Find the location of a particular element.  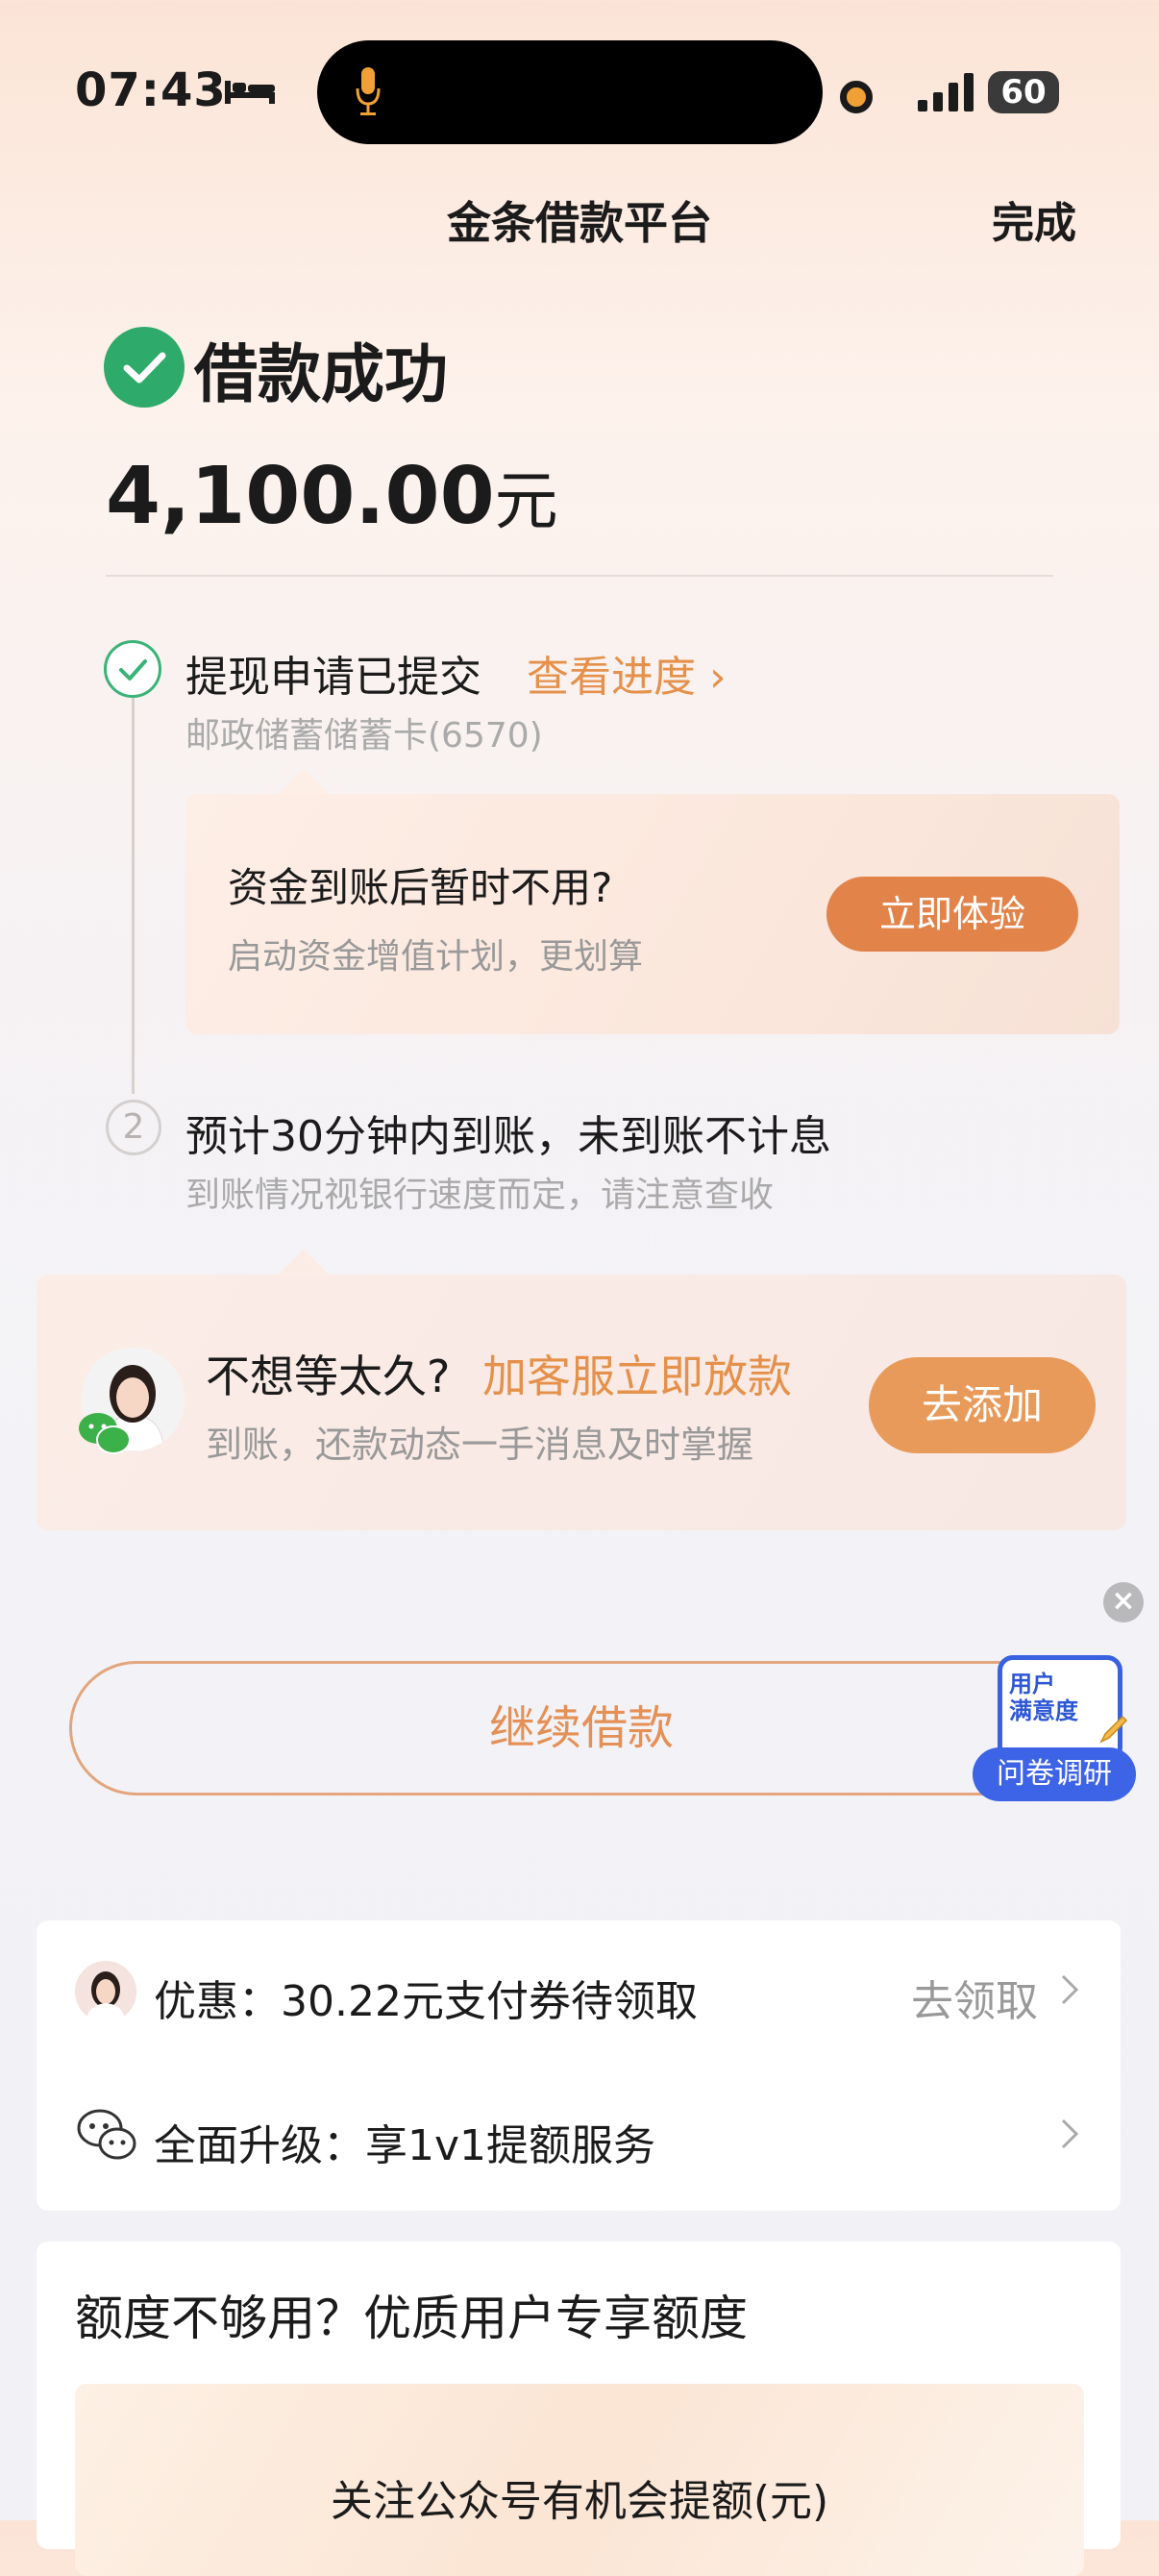

status-time: 07:43 is located at coordinates (151, 90).